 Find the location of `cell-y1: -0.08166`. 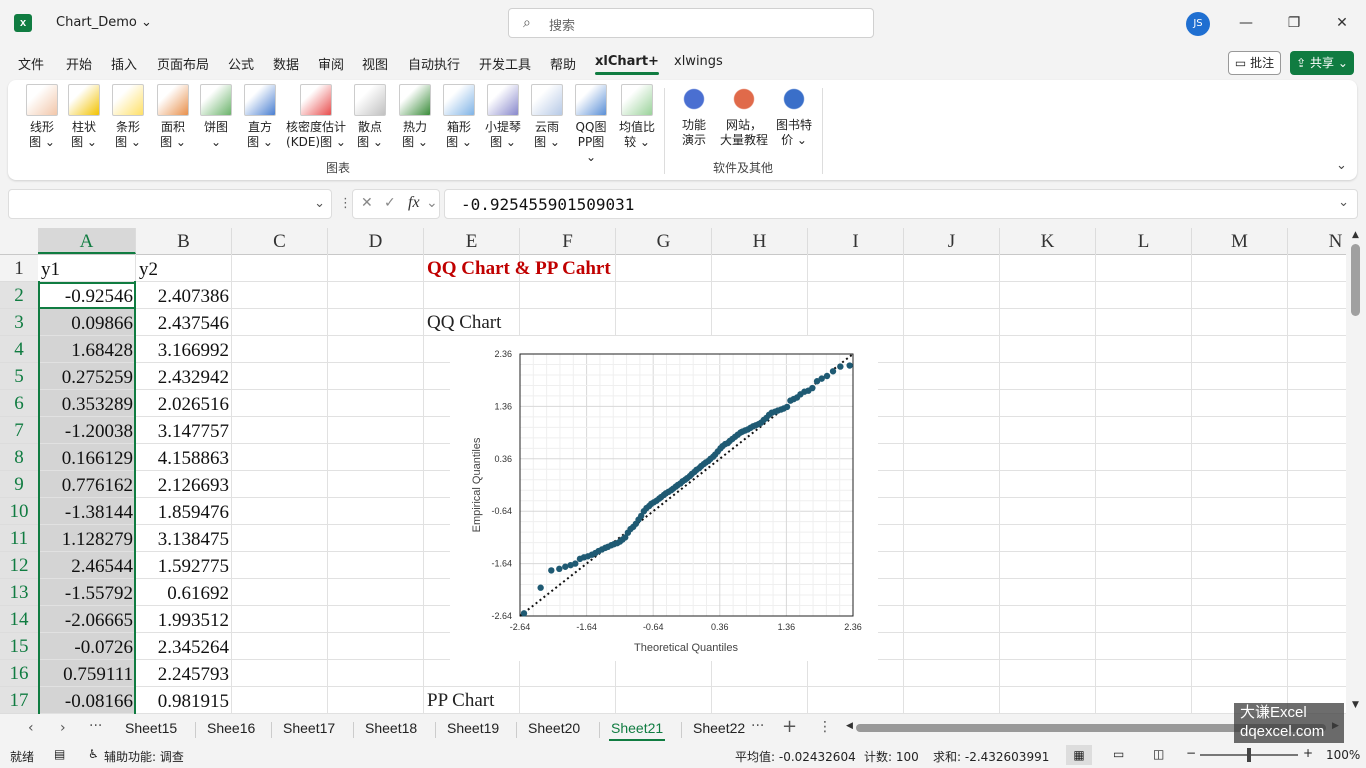

cell-y1: -0.08166 is located at coordinates (87, 700).